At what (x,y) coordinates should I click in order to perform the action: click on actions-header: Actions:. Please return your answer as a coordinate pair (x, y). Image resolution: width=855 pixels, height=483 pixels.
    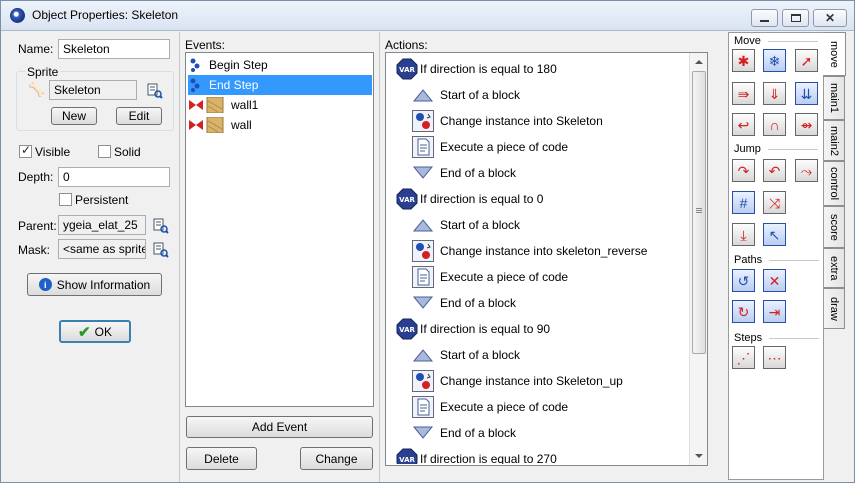
    Looking at the image, I should click on (406, 45).